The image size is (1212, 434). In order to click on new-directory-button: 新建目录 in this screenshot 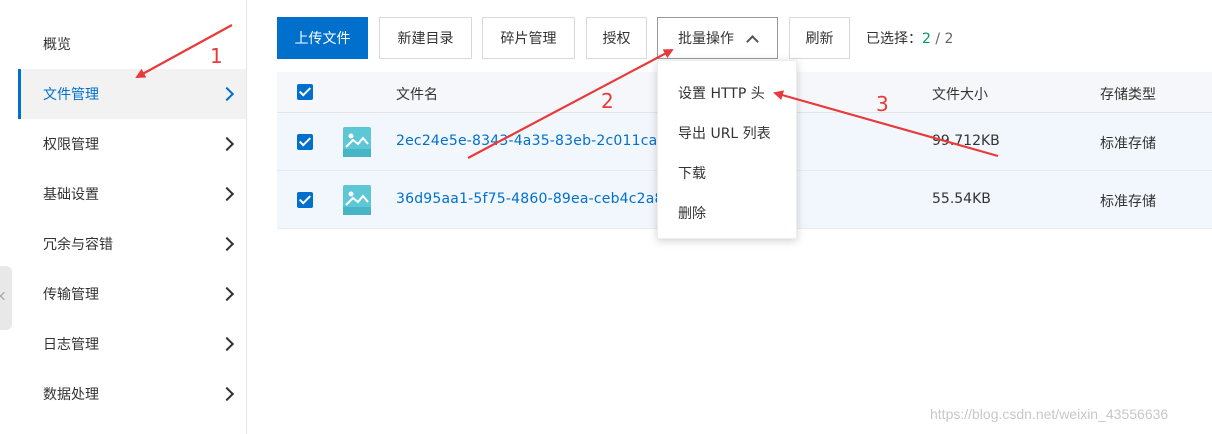, I will do `click(425, 38)`.